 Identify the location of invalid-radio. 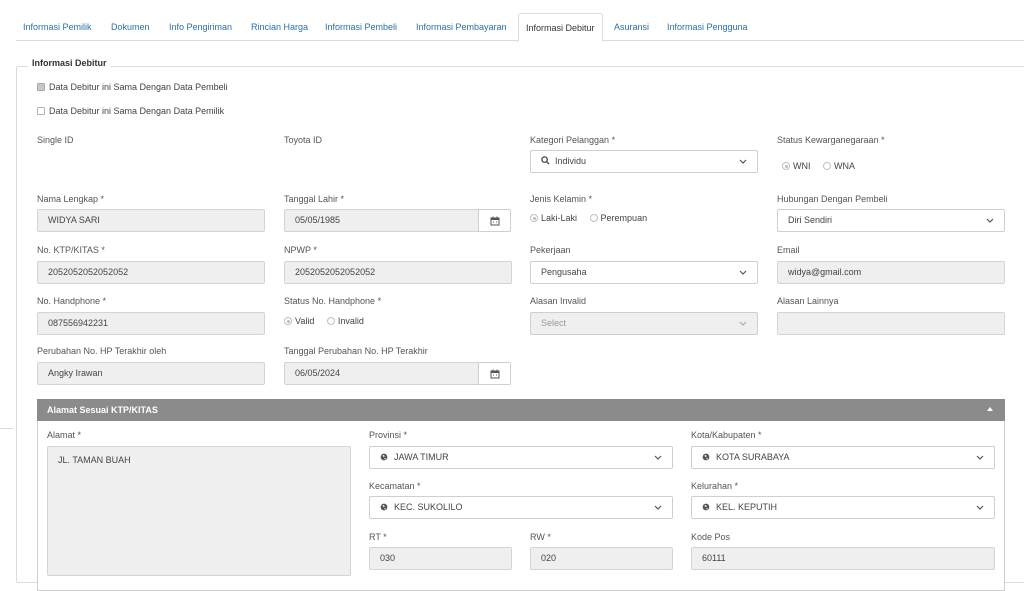
(330, 321).